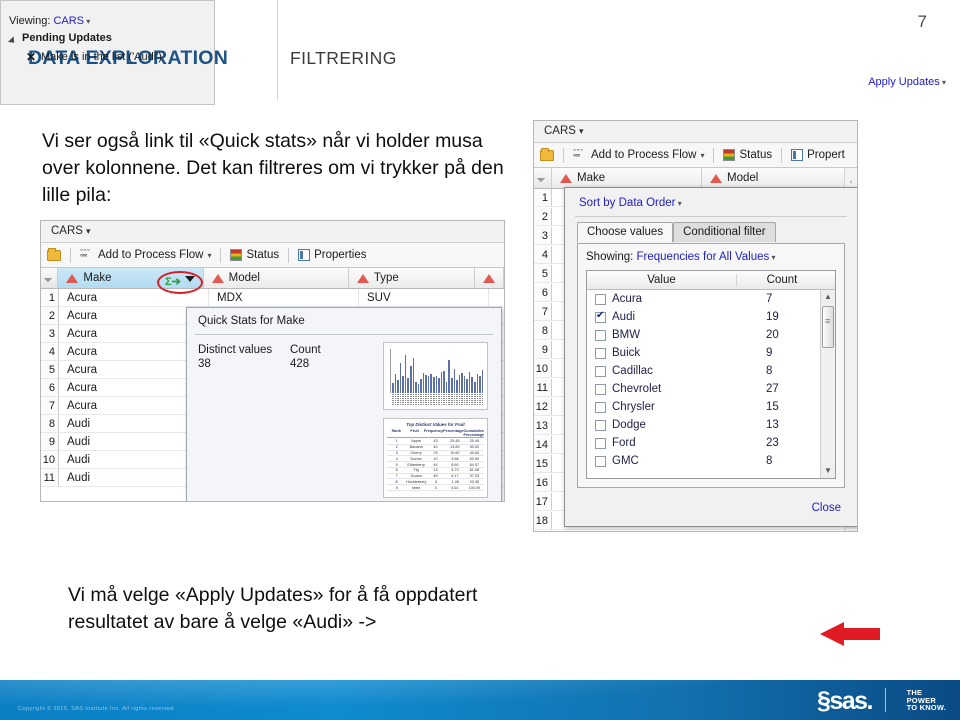 The image size is (960, 720). What do you see at coordinates (30, 21) in the screenshot?
I see `viewing-label: Viewing:` at bounding box center [30, 21].